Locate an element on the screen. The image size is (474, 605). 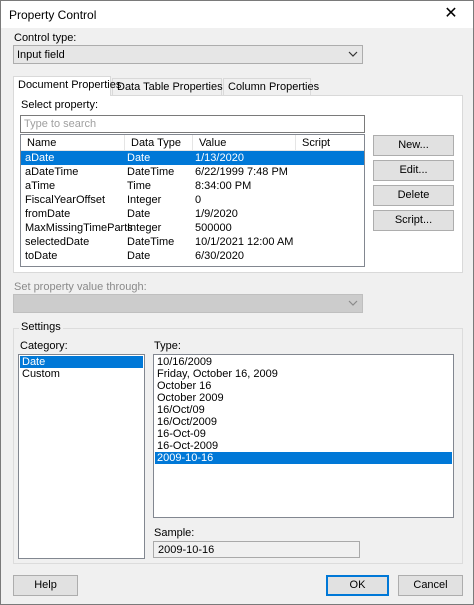
select-property-label: Select property: is located at coordinates (60, 105).